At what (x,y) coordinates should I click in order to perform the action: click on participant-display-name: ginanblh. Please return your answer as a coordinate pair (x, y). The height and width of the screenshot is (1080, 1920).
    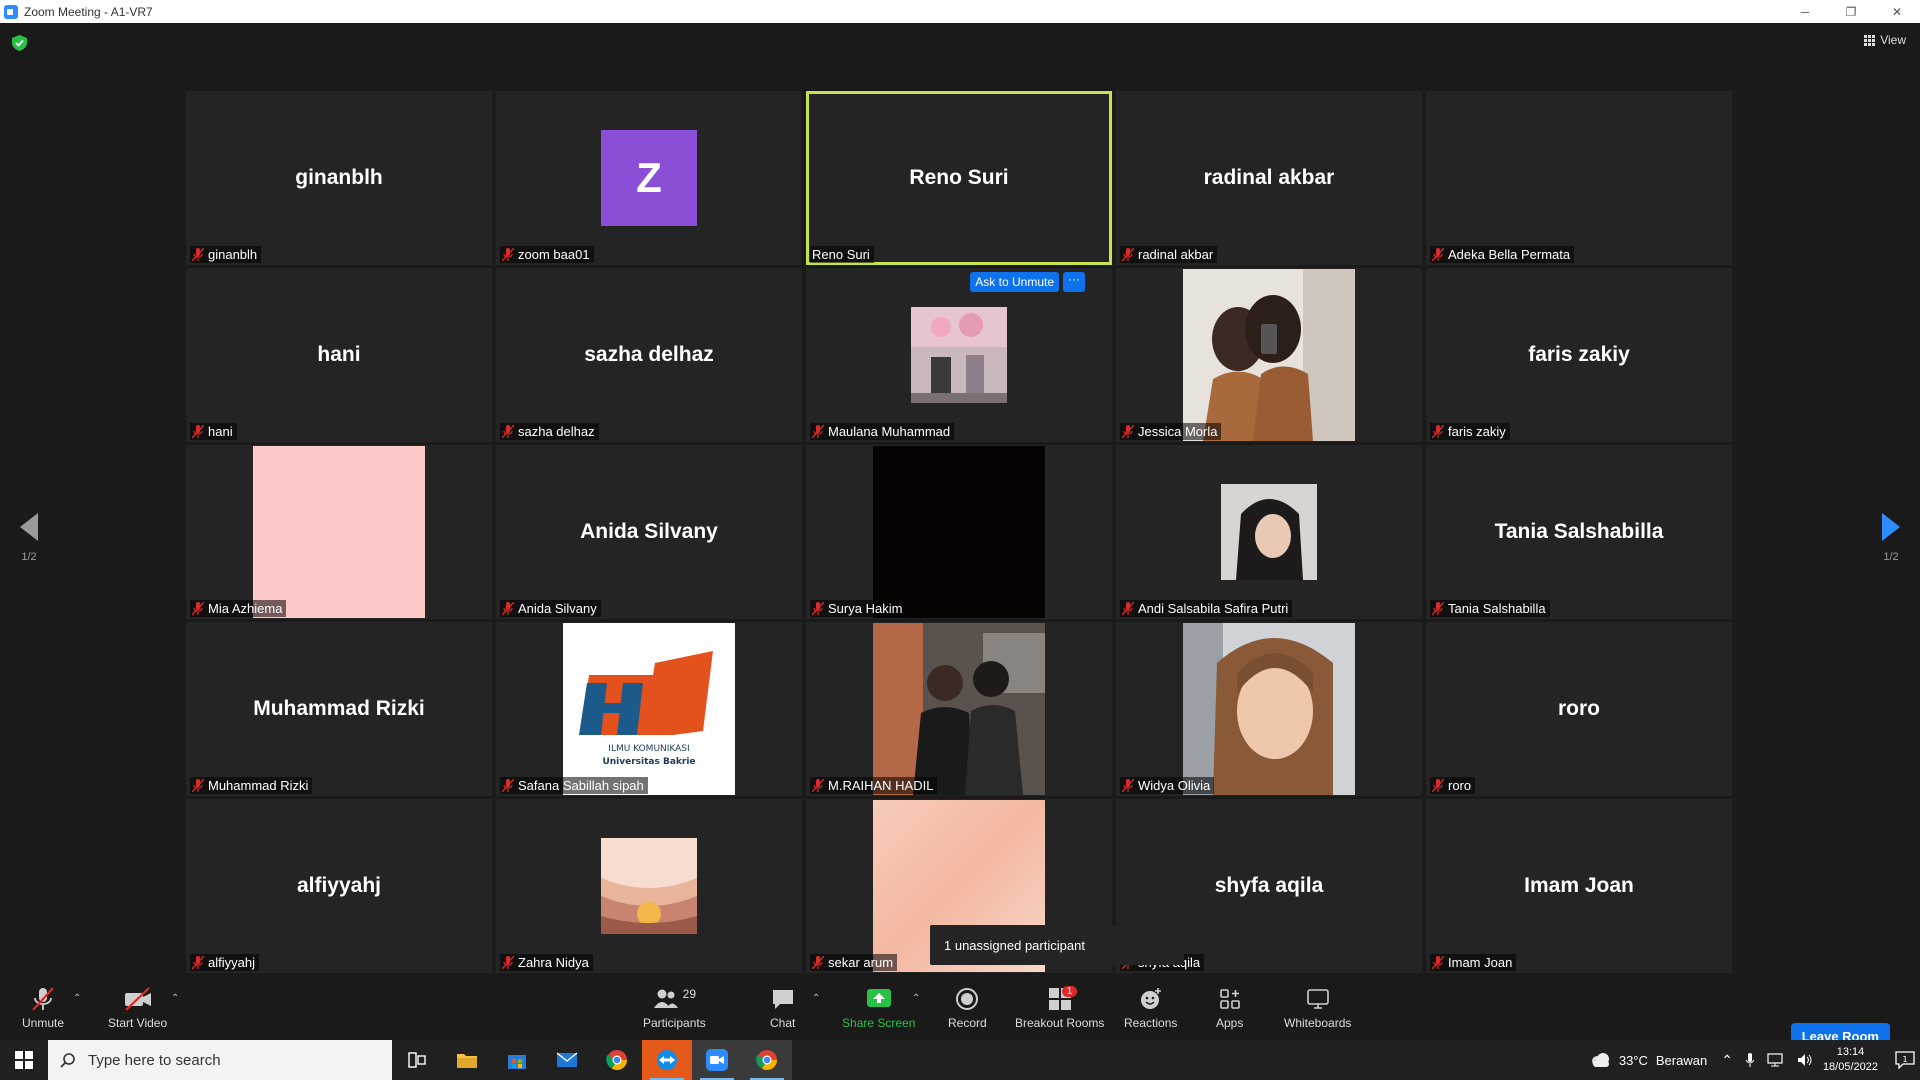
    Looking at the image, I should click on (339, 177).